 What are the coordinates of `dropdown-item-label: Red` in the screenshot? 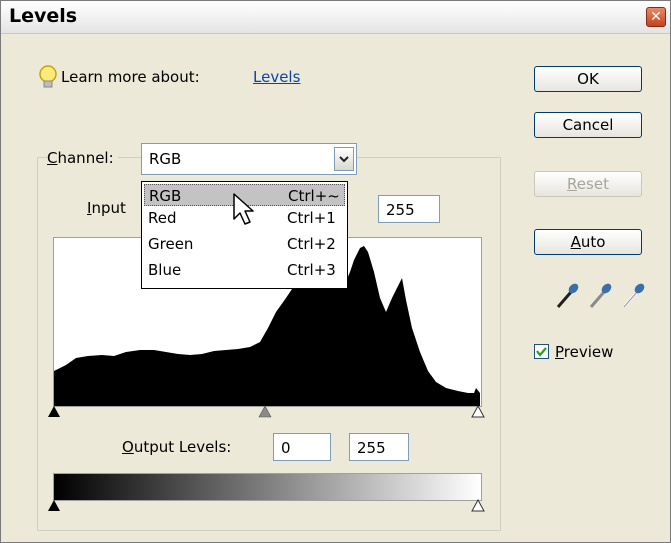 It's located at (162, 218).